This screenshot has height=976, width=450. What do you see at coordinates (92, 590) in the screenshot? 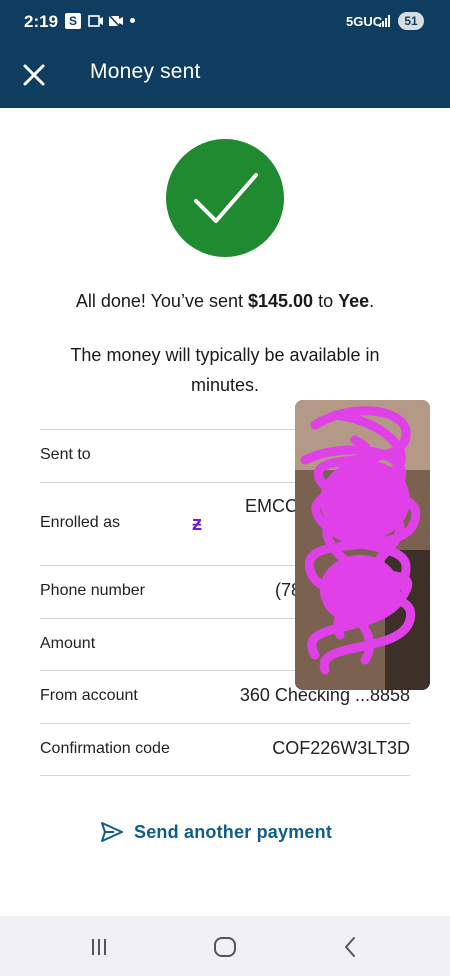
I see `detail-label: Phone number` at bounding box center [92, 590].